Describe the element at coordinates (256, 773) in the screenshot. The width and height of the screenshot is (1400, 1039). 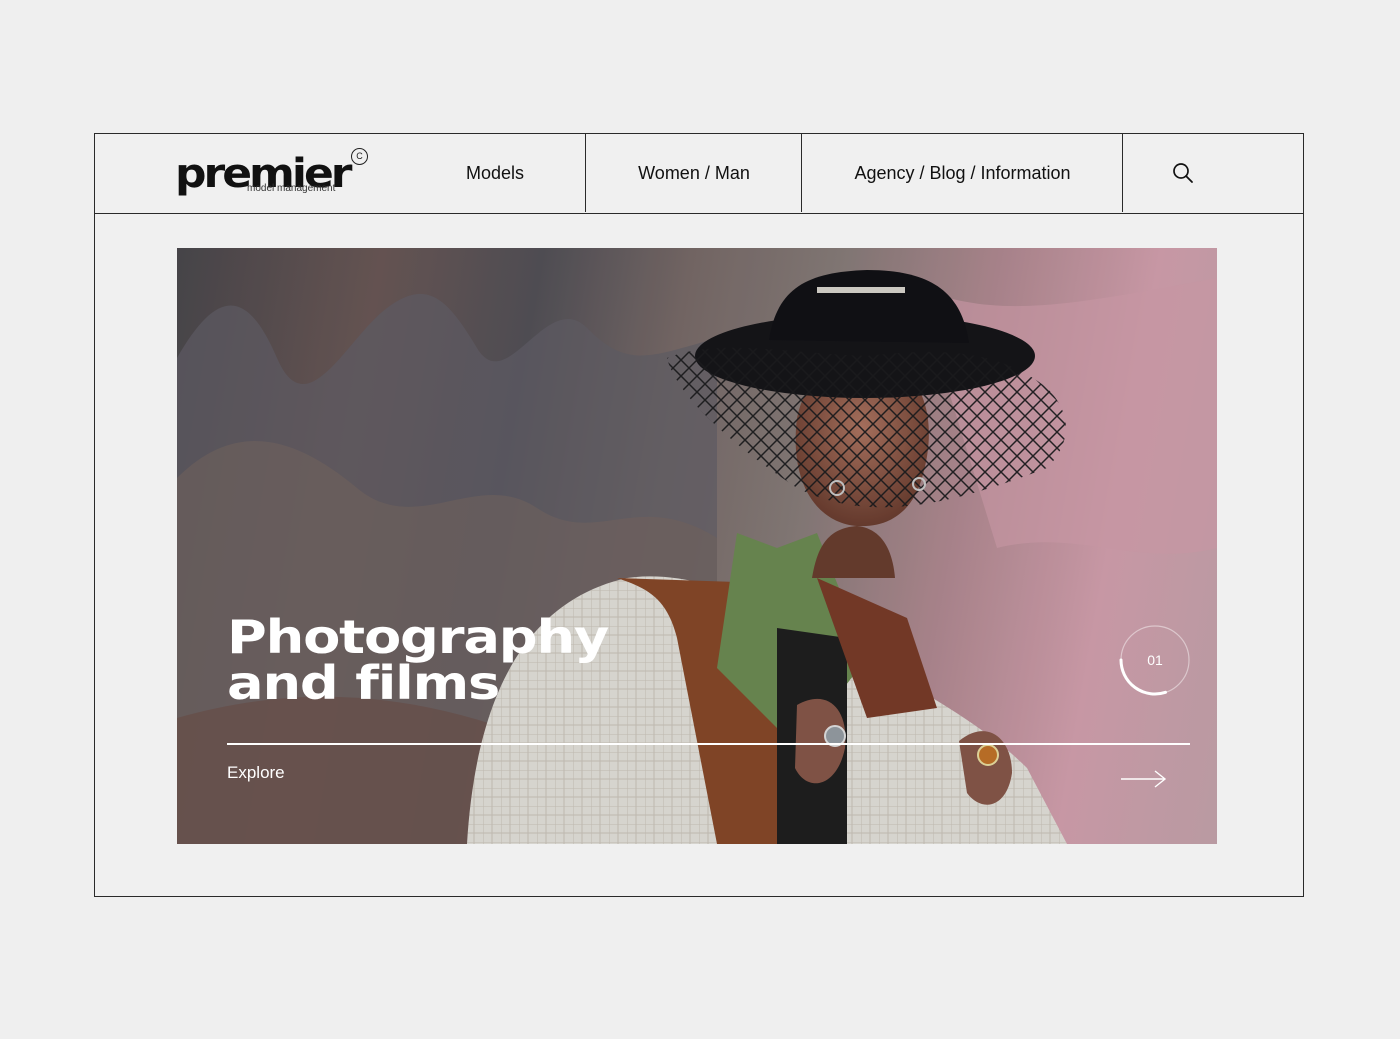
I see `explore-link: Explore` at that location.